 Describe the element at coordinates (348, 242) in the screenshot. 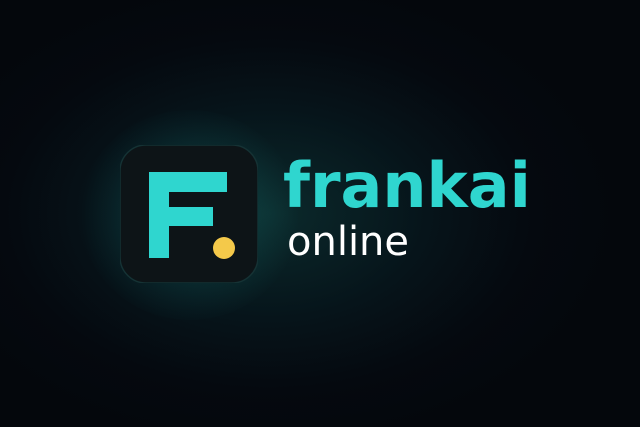

I see `brand-tagline: online` at that location.